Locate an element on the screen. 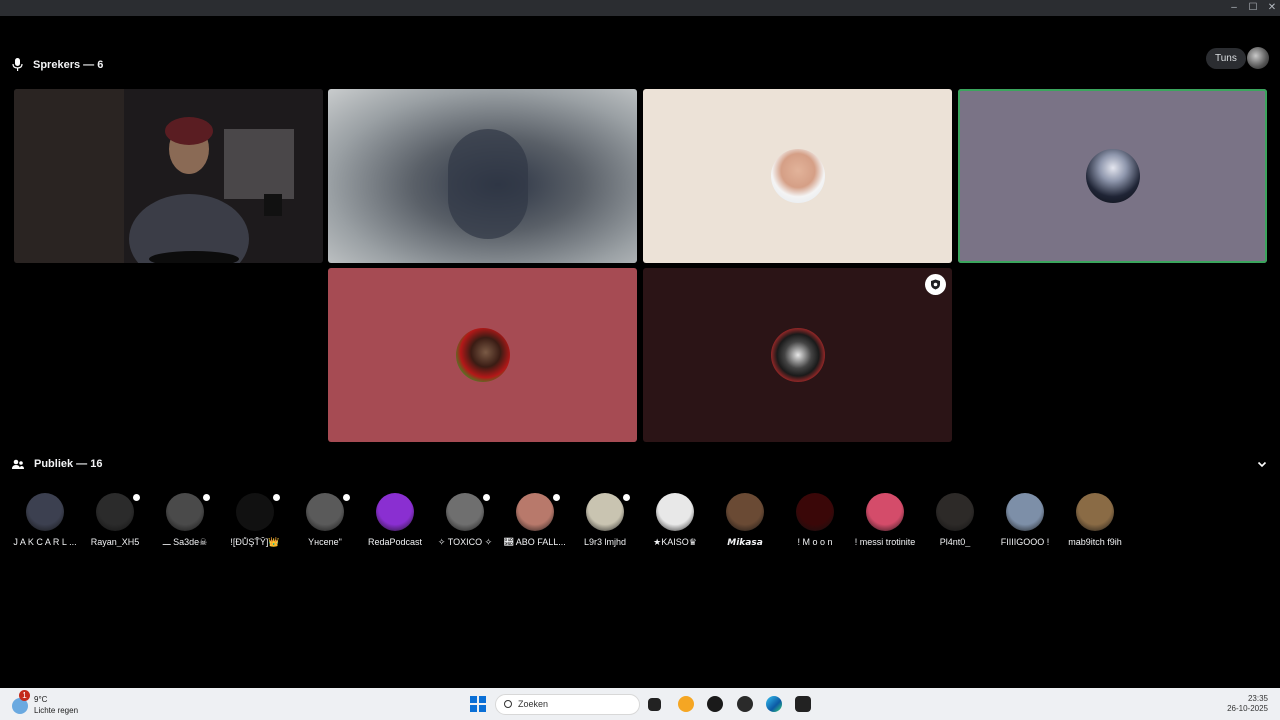  maximize-button: ☐ is located at coordinates (1253, 8).